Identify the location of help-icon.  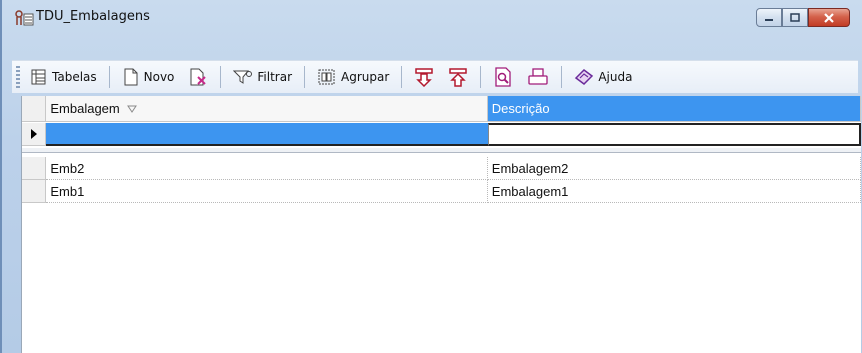
(584, 77).